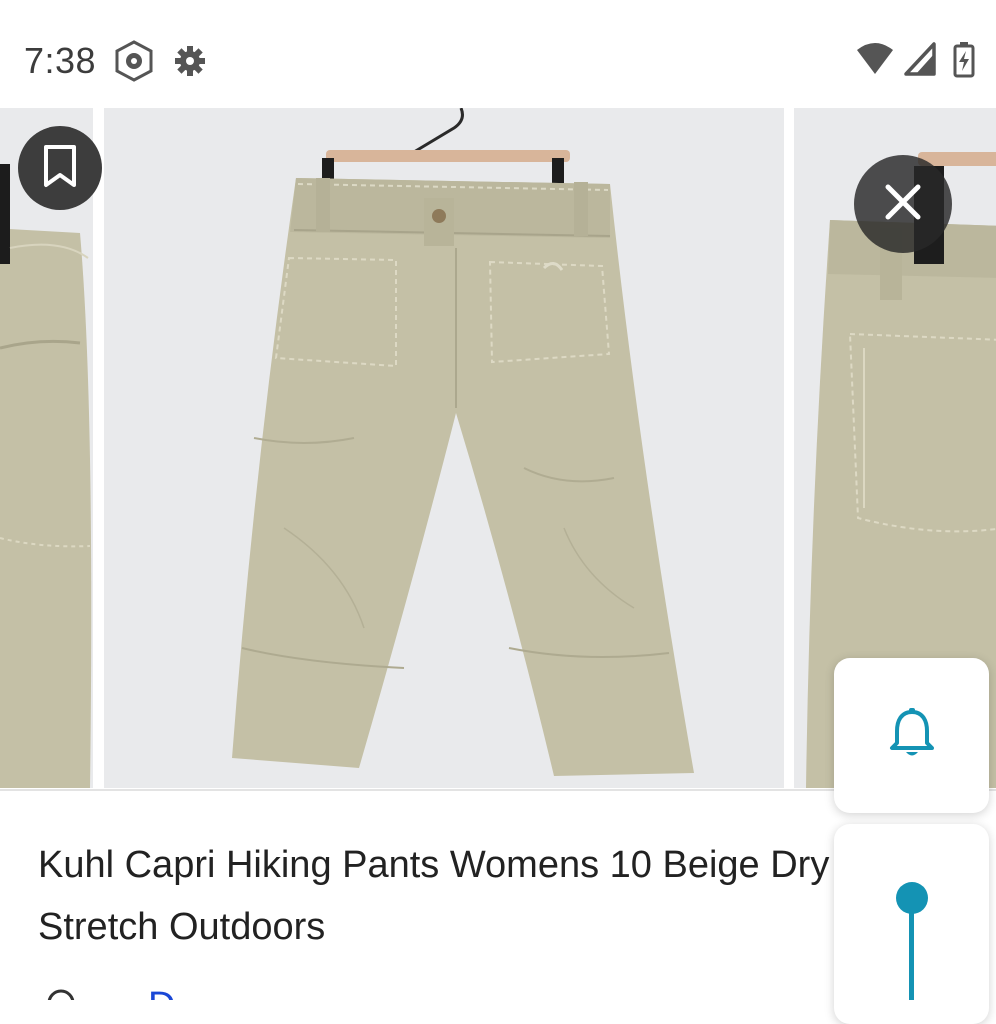 This screenshot has width=996, height=1024. I want to click on pin-button, so click(911, 924).